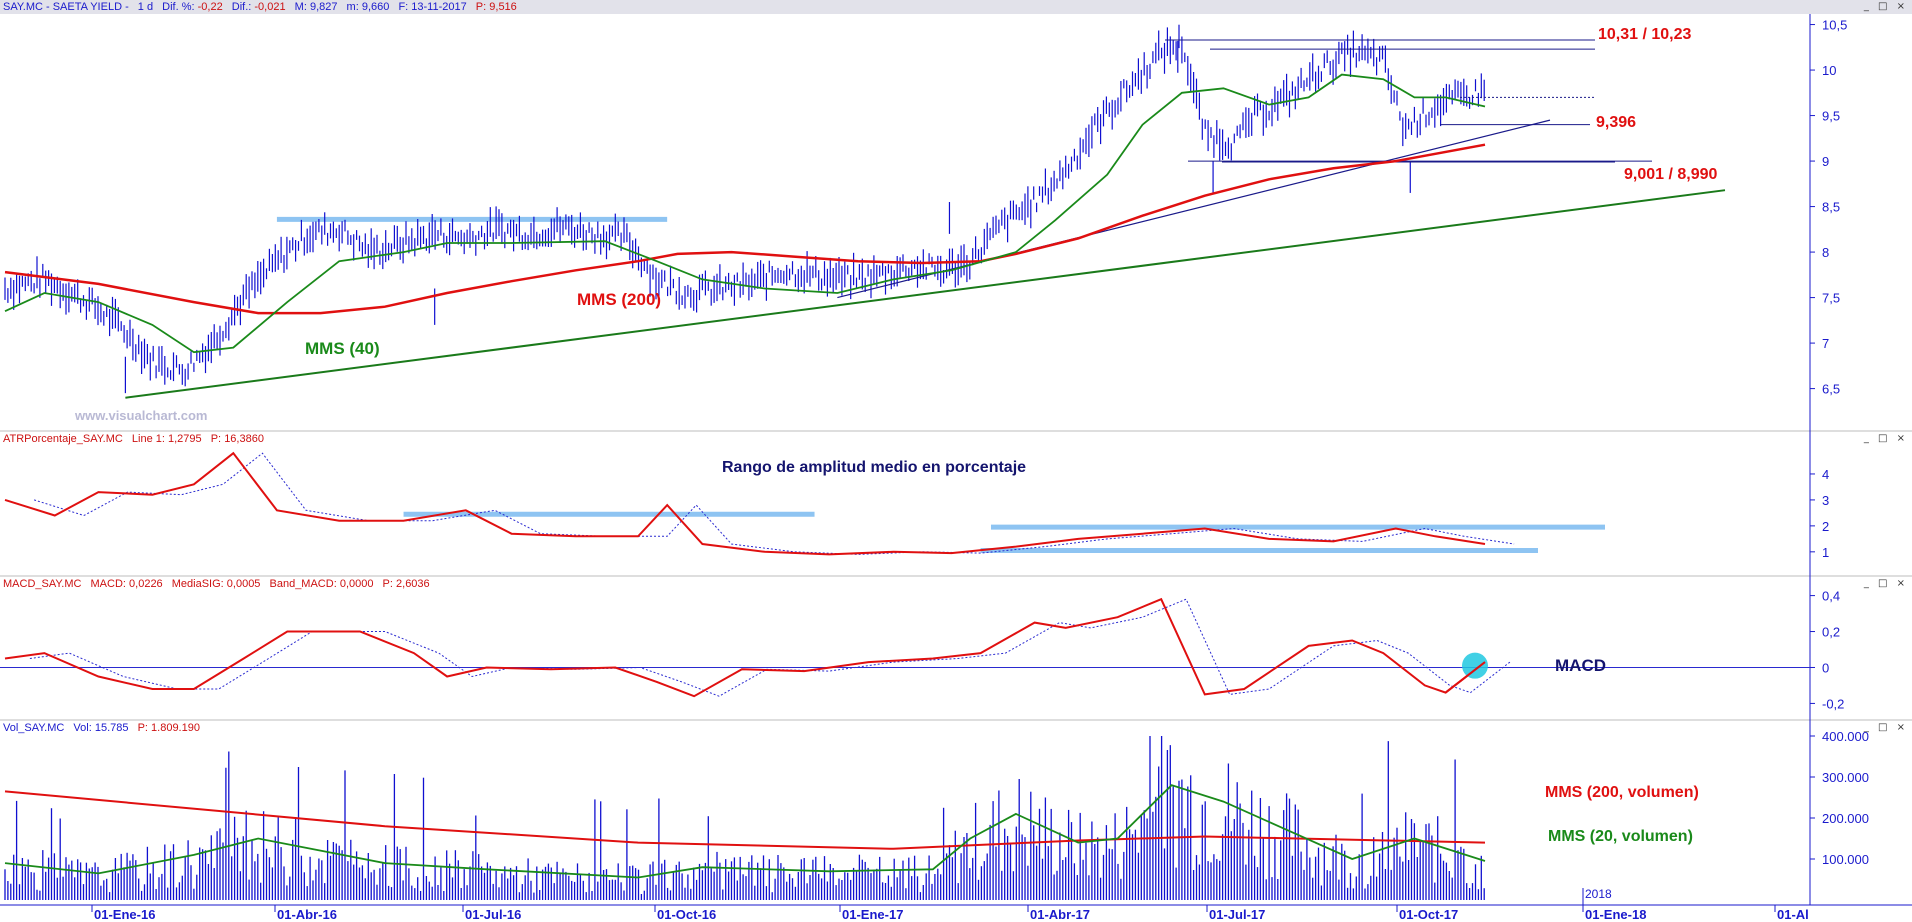  I want to click on y-tick-label: 4, so click(1825, 474).